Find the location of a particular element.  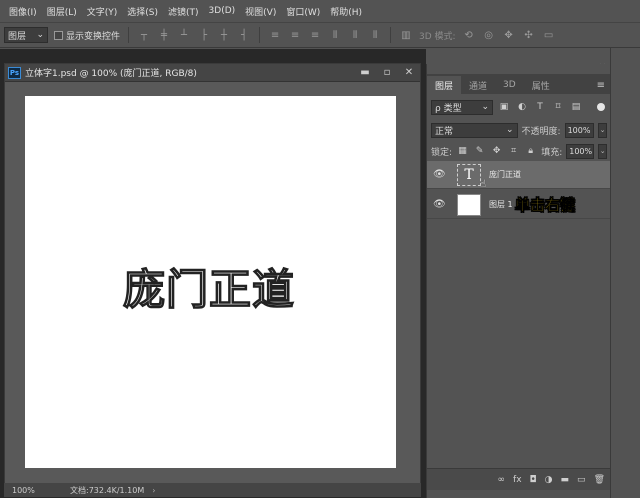

align-left-icon: ├ is located at coordinates (204, 35).